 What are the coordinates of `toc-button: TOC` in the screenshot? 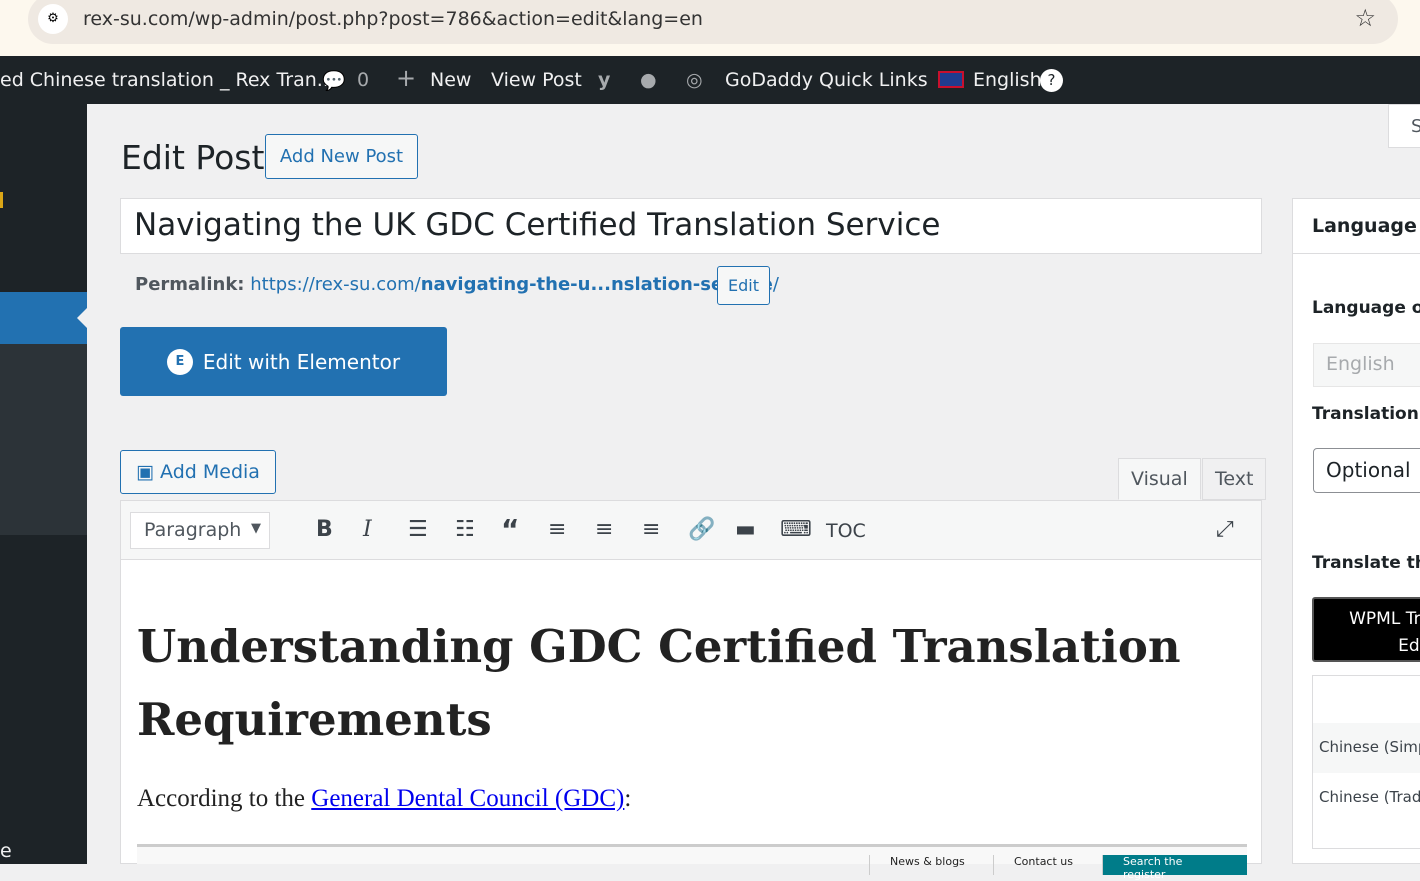 It's located at (846, 531).